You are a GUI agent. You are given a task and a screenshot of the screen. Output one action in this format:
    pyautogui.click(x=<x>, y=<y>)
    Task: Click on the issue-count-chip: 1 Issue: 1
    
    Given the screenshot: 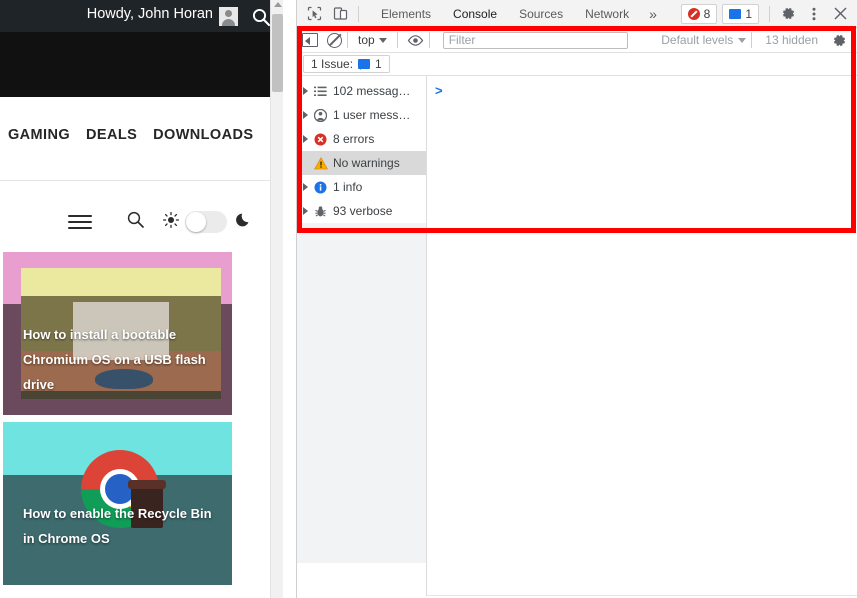 What is the action you would take?
    pyautogui.click(x=346, y=64)
    